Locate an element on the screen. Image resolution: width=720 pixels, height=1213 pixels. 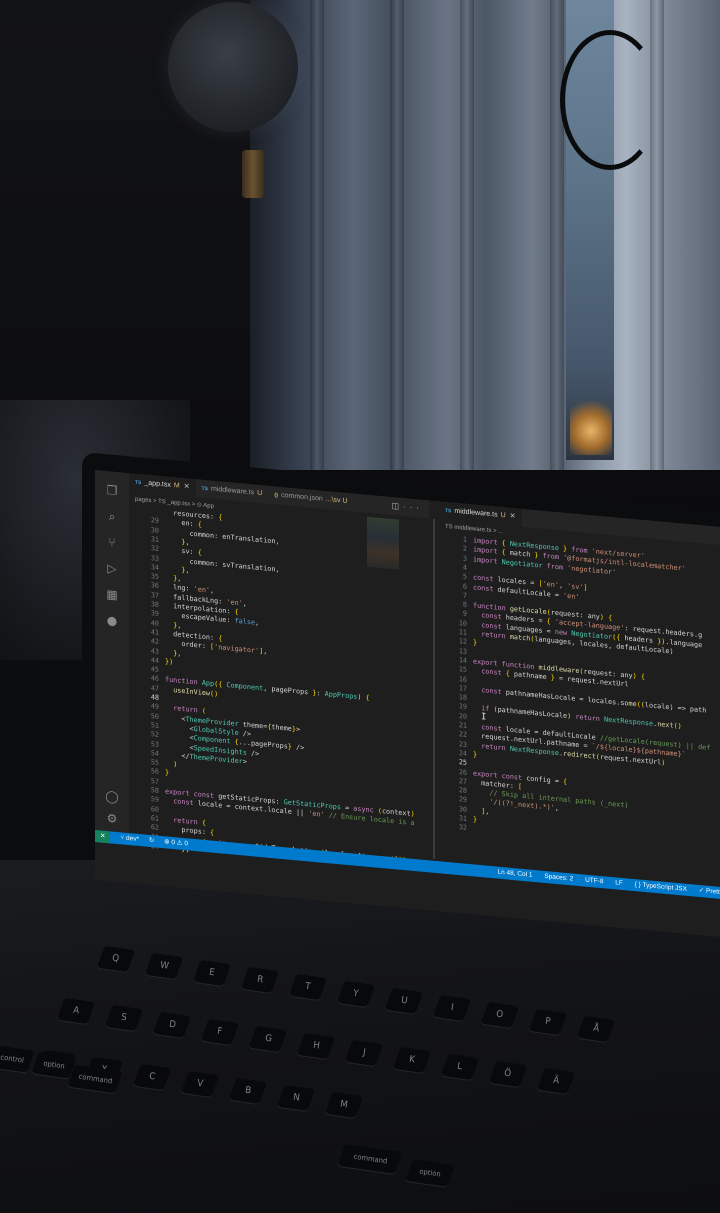
extensions-icon: ▦ is located at coordinates (112, 594).